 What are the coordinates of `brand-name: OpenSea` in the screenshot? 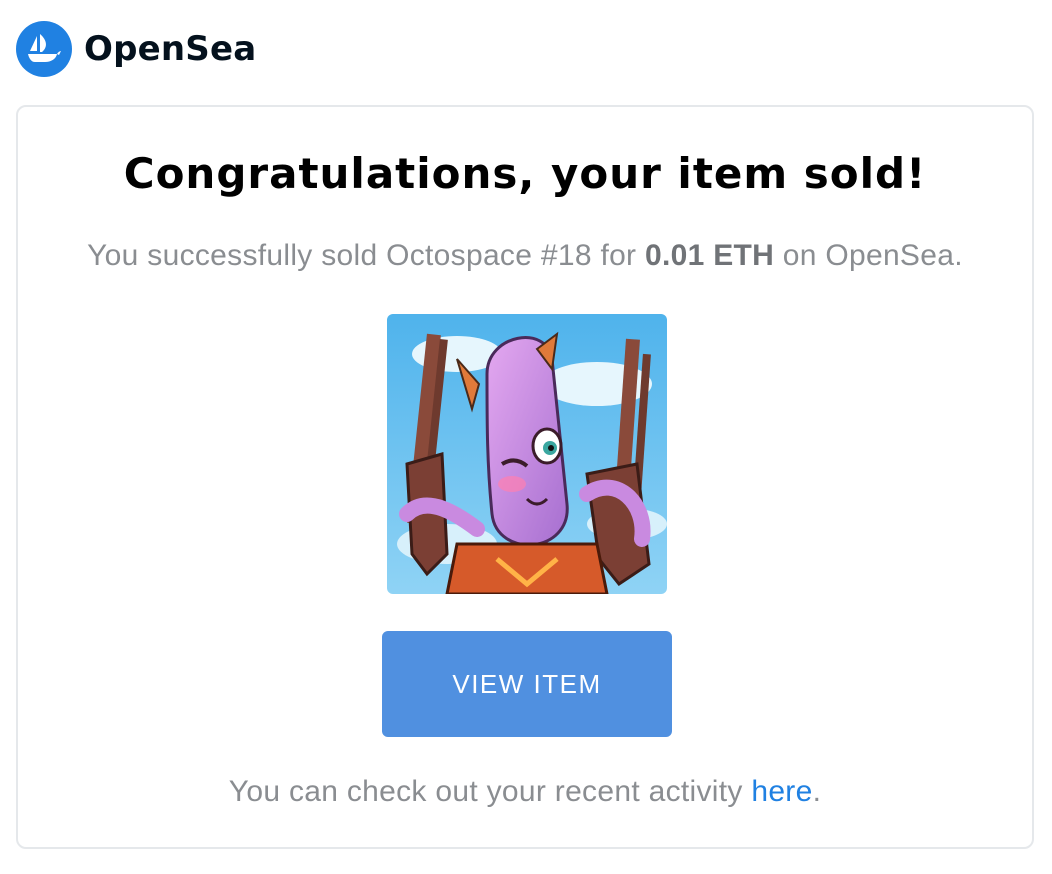 It's located at (170, 49).